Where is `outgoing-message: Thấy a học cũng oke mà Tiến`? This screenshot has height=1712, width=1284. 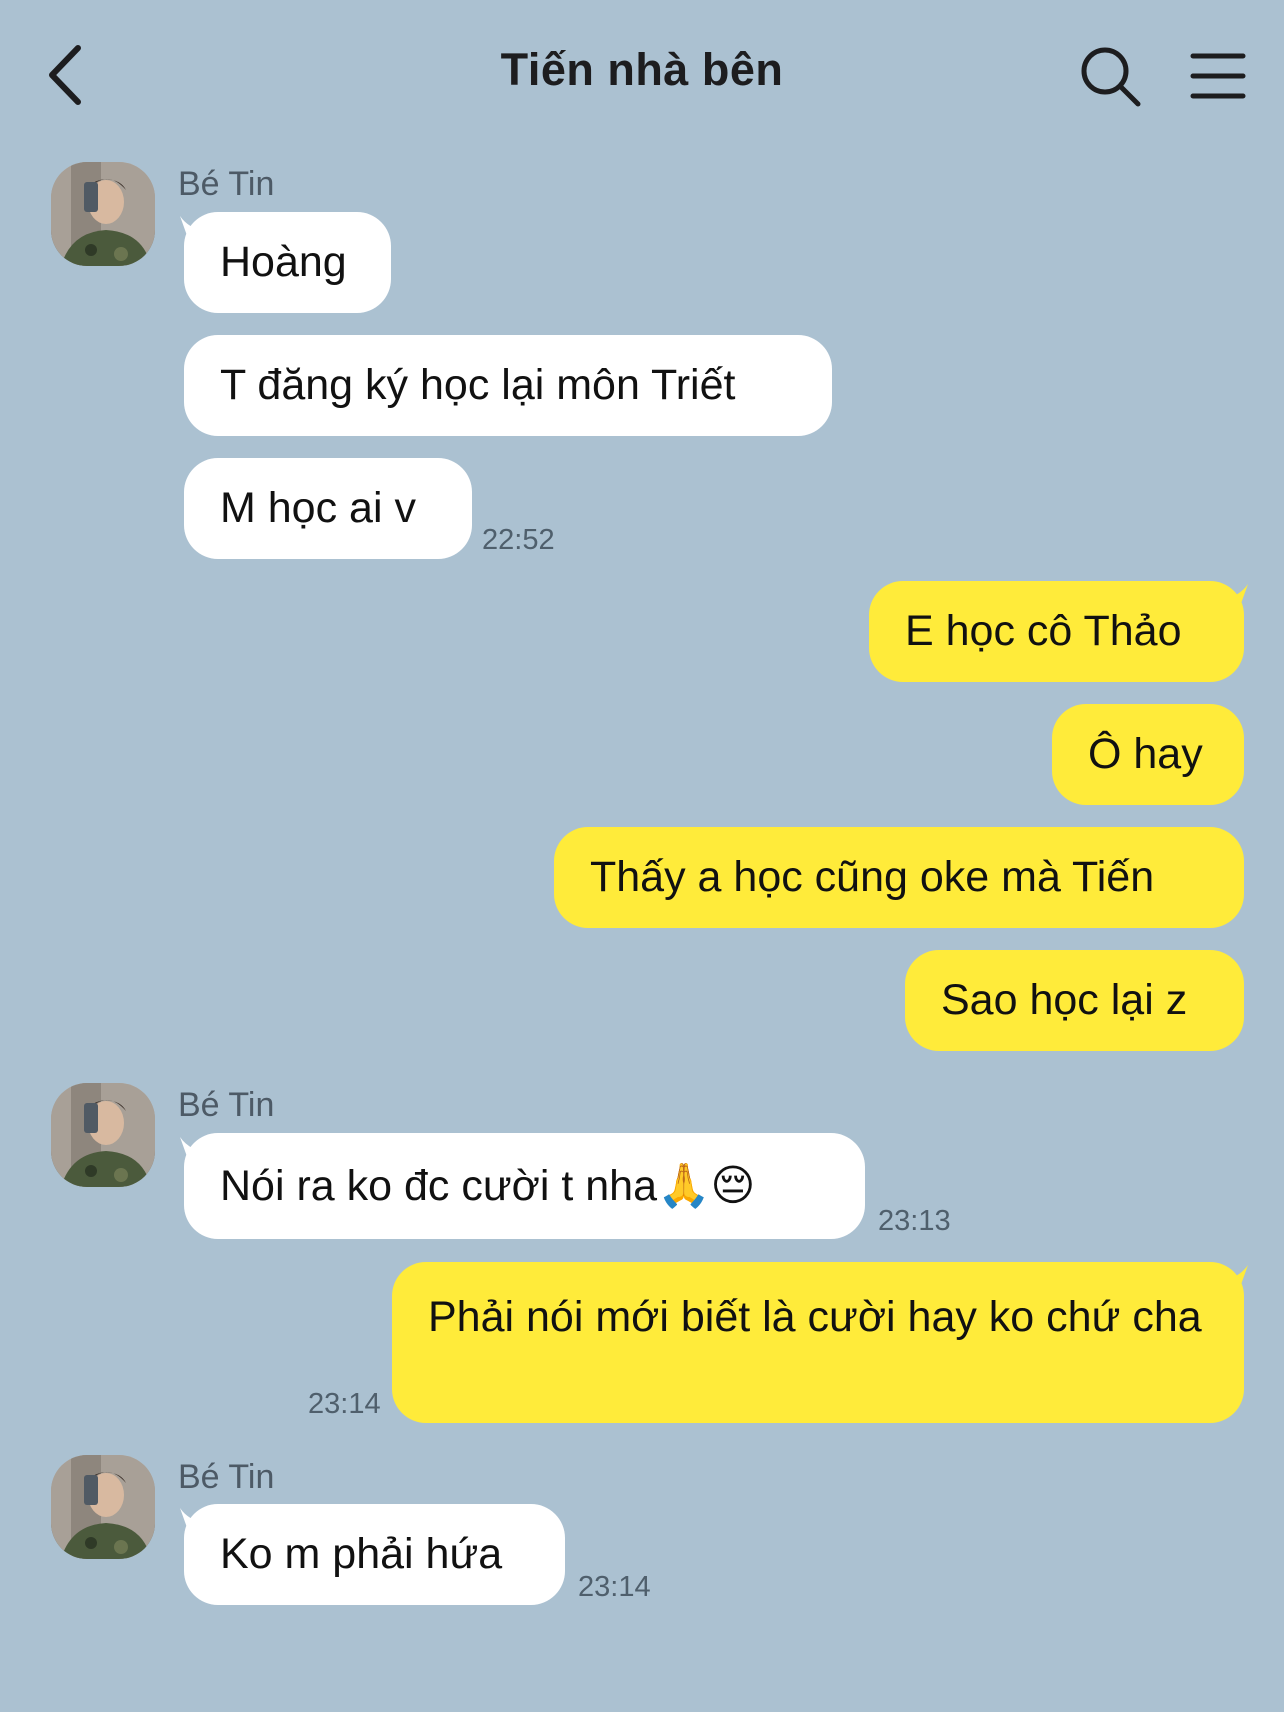
outgoing-message: Thấy a học cũng oke mà Tiến is located at coordinates (899, 877).